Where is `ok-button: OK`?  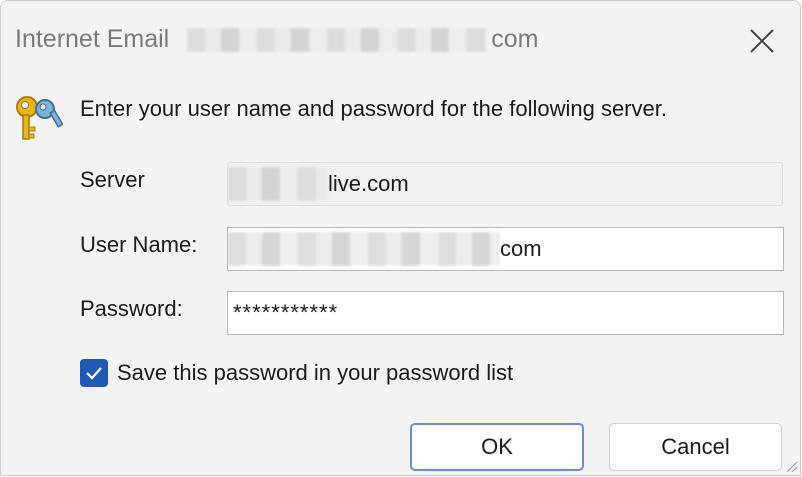
ok-button: OK is located at coordinates (497, 447).